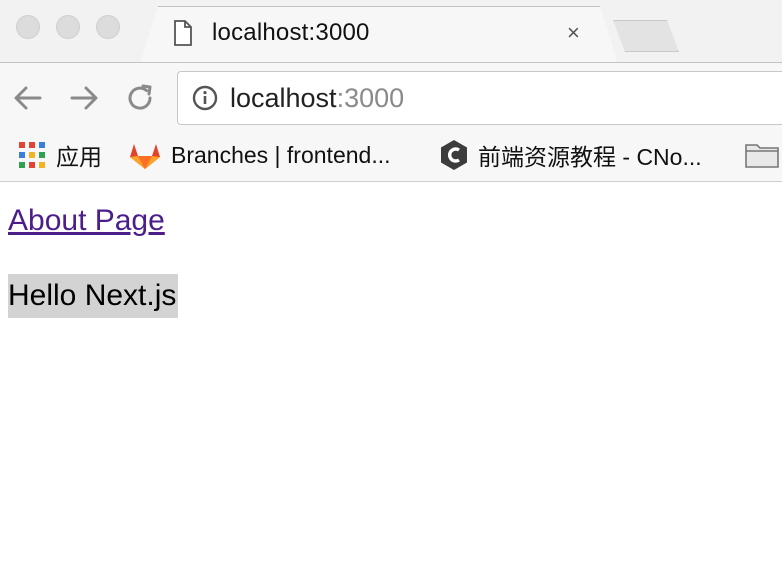  Describe the element at coordinates (291, 32) in the screenshot. I see `tab-title: localhost:3000` at that location.